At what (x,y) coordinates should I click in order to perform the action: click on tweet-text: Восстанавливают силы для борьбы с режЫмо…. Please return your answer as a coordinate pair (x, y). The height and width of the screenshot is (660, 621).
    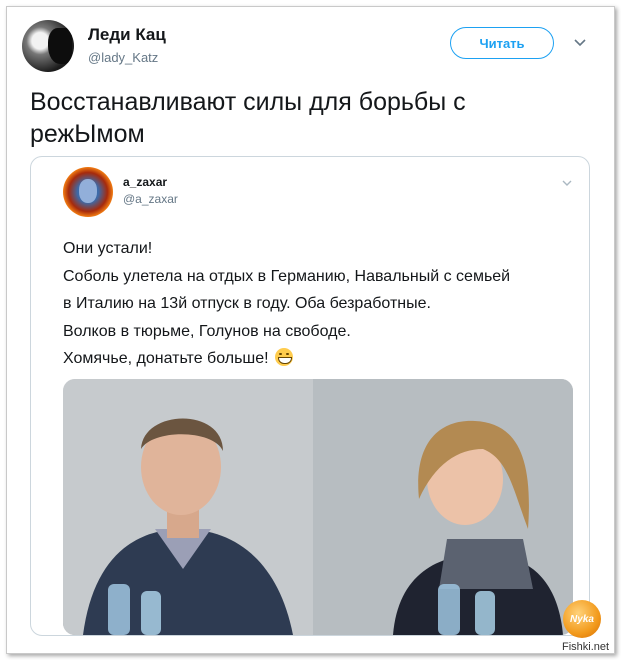
    Looking at the image, I should click on (310, 118).